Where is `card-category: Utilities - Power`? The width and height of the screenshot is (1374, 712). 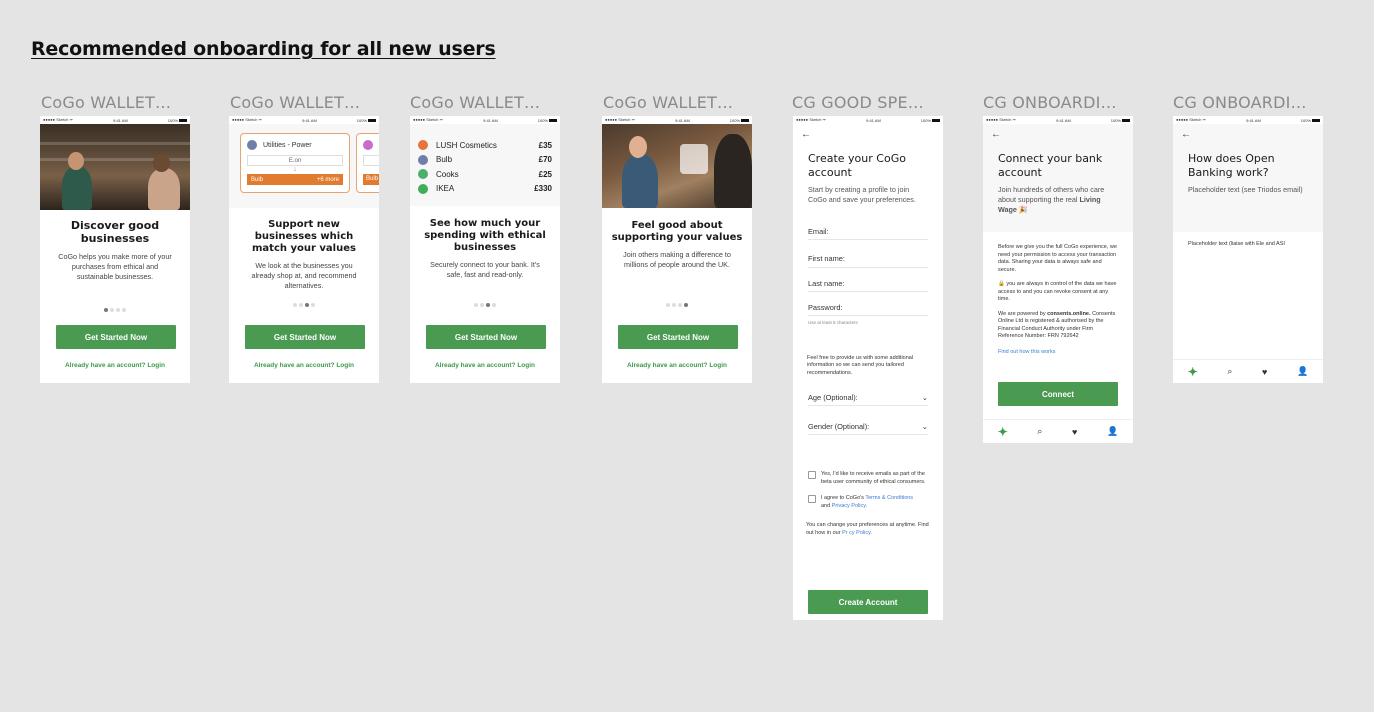
card-category: Utilities - Power is located at coordinates (287, 145).